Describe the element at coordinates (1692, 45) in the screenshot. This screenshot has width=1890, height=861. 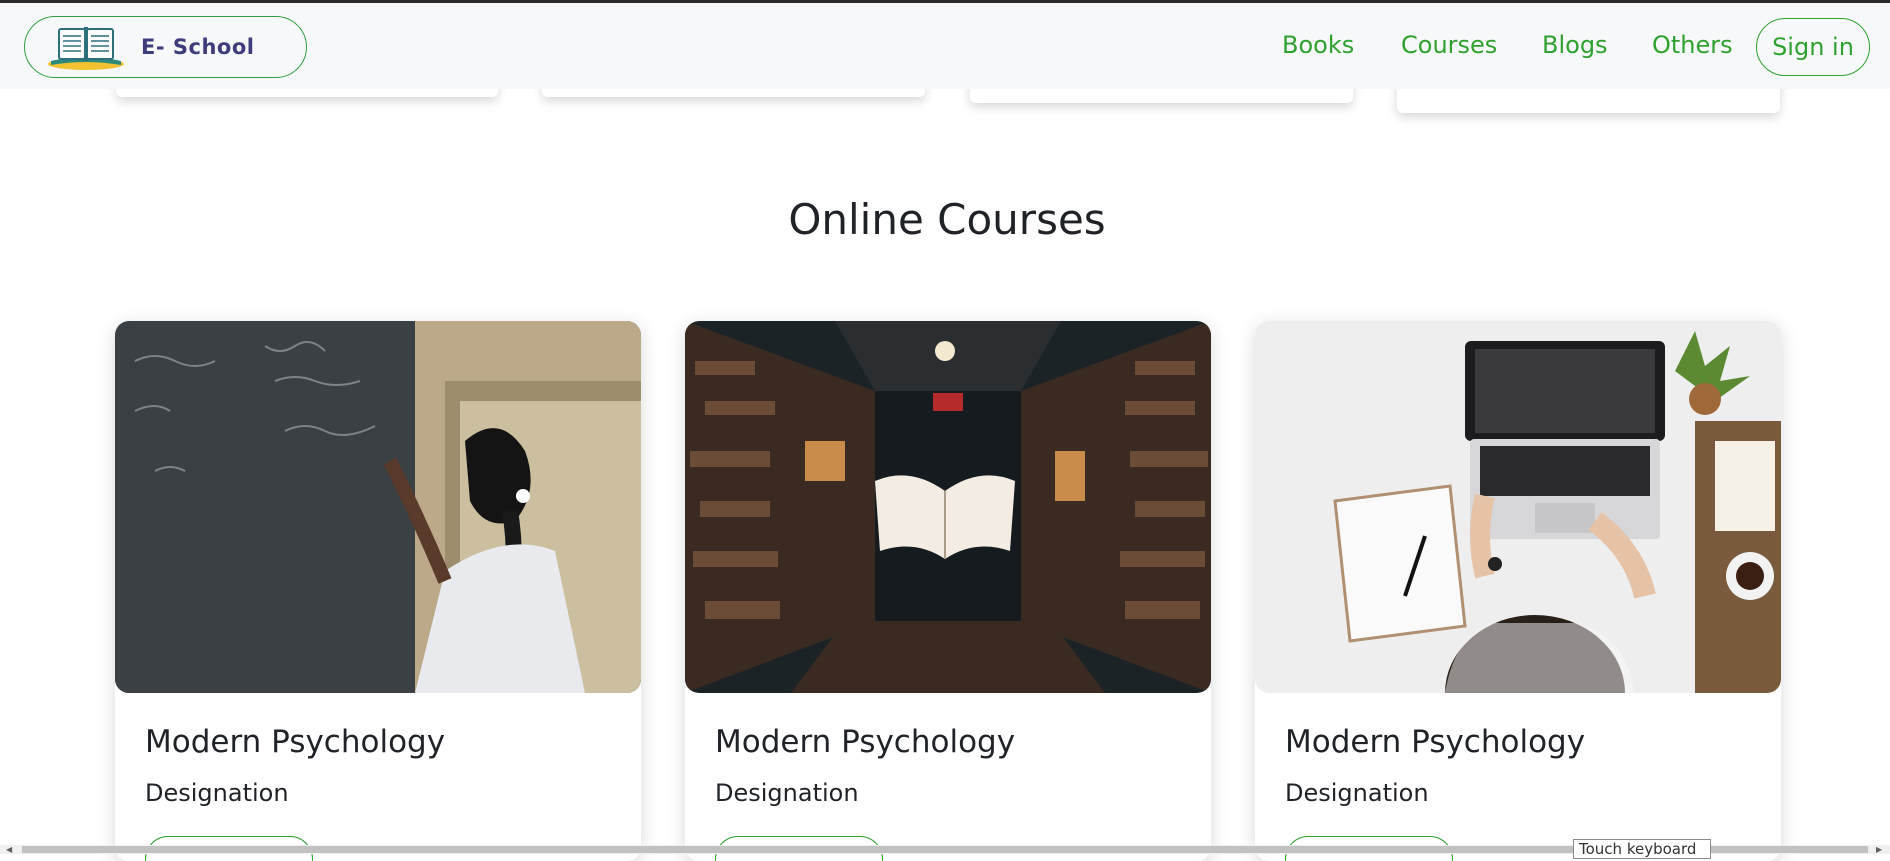
I see `nav-link-others: Others` at that location.